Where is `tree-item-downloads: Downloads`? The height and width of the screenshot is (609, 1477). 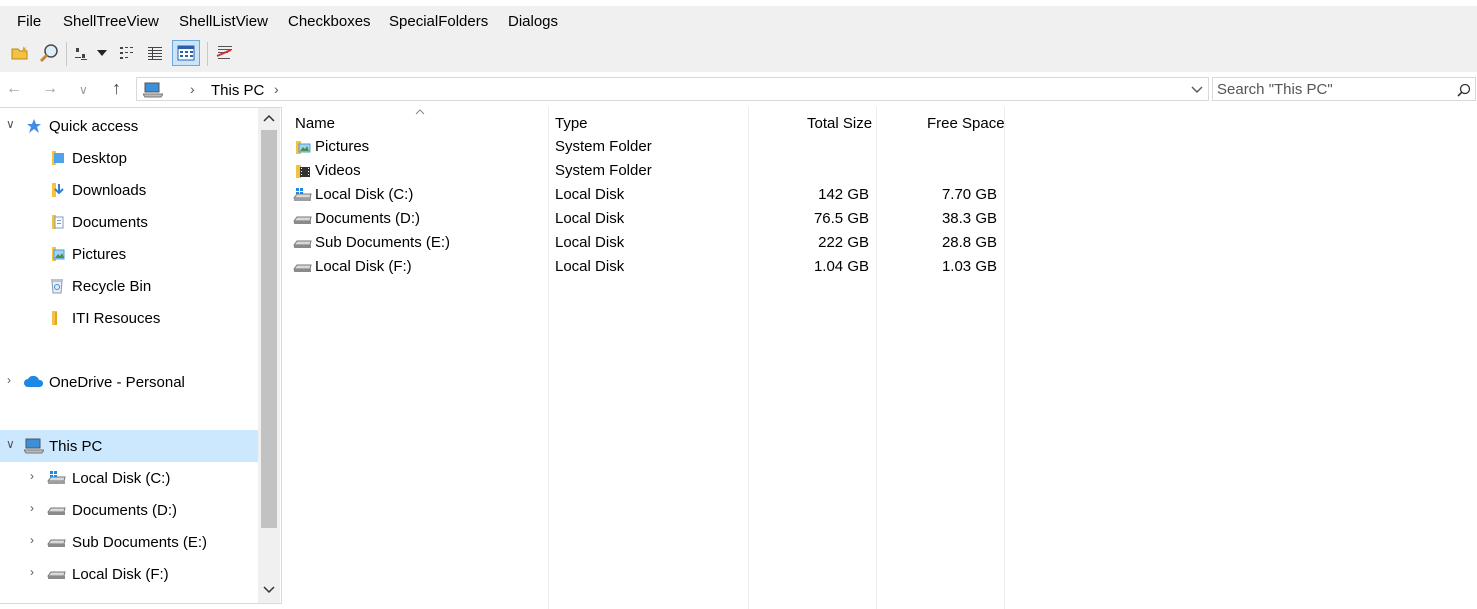 tree-item-downloads: Downloads is located at coordinates (129, 190).